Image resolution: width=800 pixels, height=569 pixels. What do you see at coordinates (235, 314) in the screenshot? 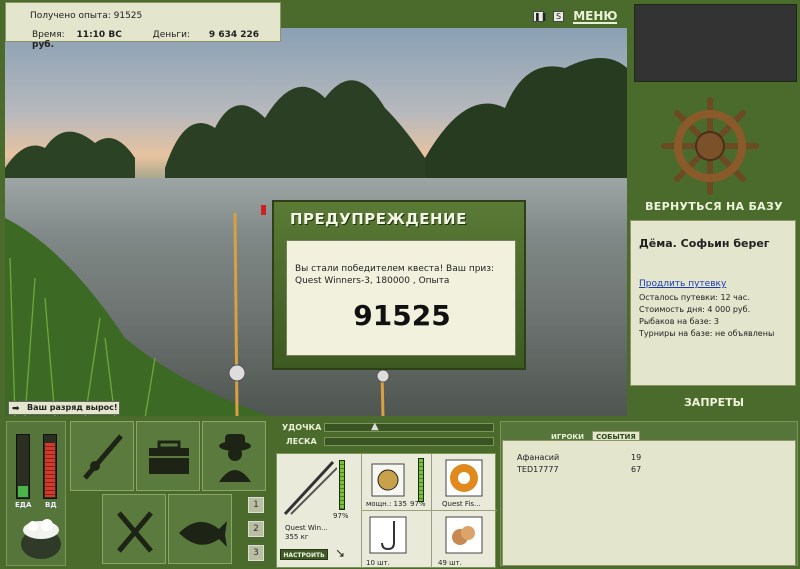
I see `rod-1-image` at bounding box center [235, 314].